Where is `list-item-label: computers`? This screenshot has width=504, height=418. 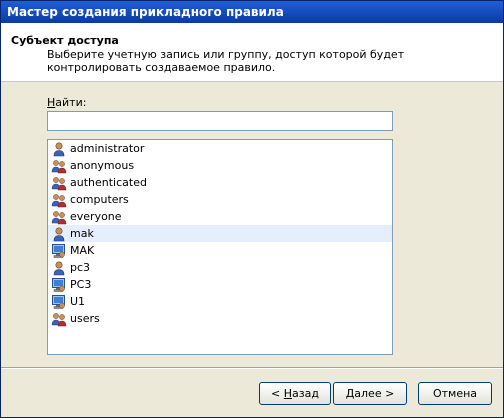
list-item-label: computers is located at coordinates (99, 199).